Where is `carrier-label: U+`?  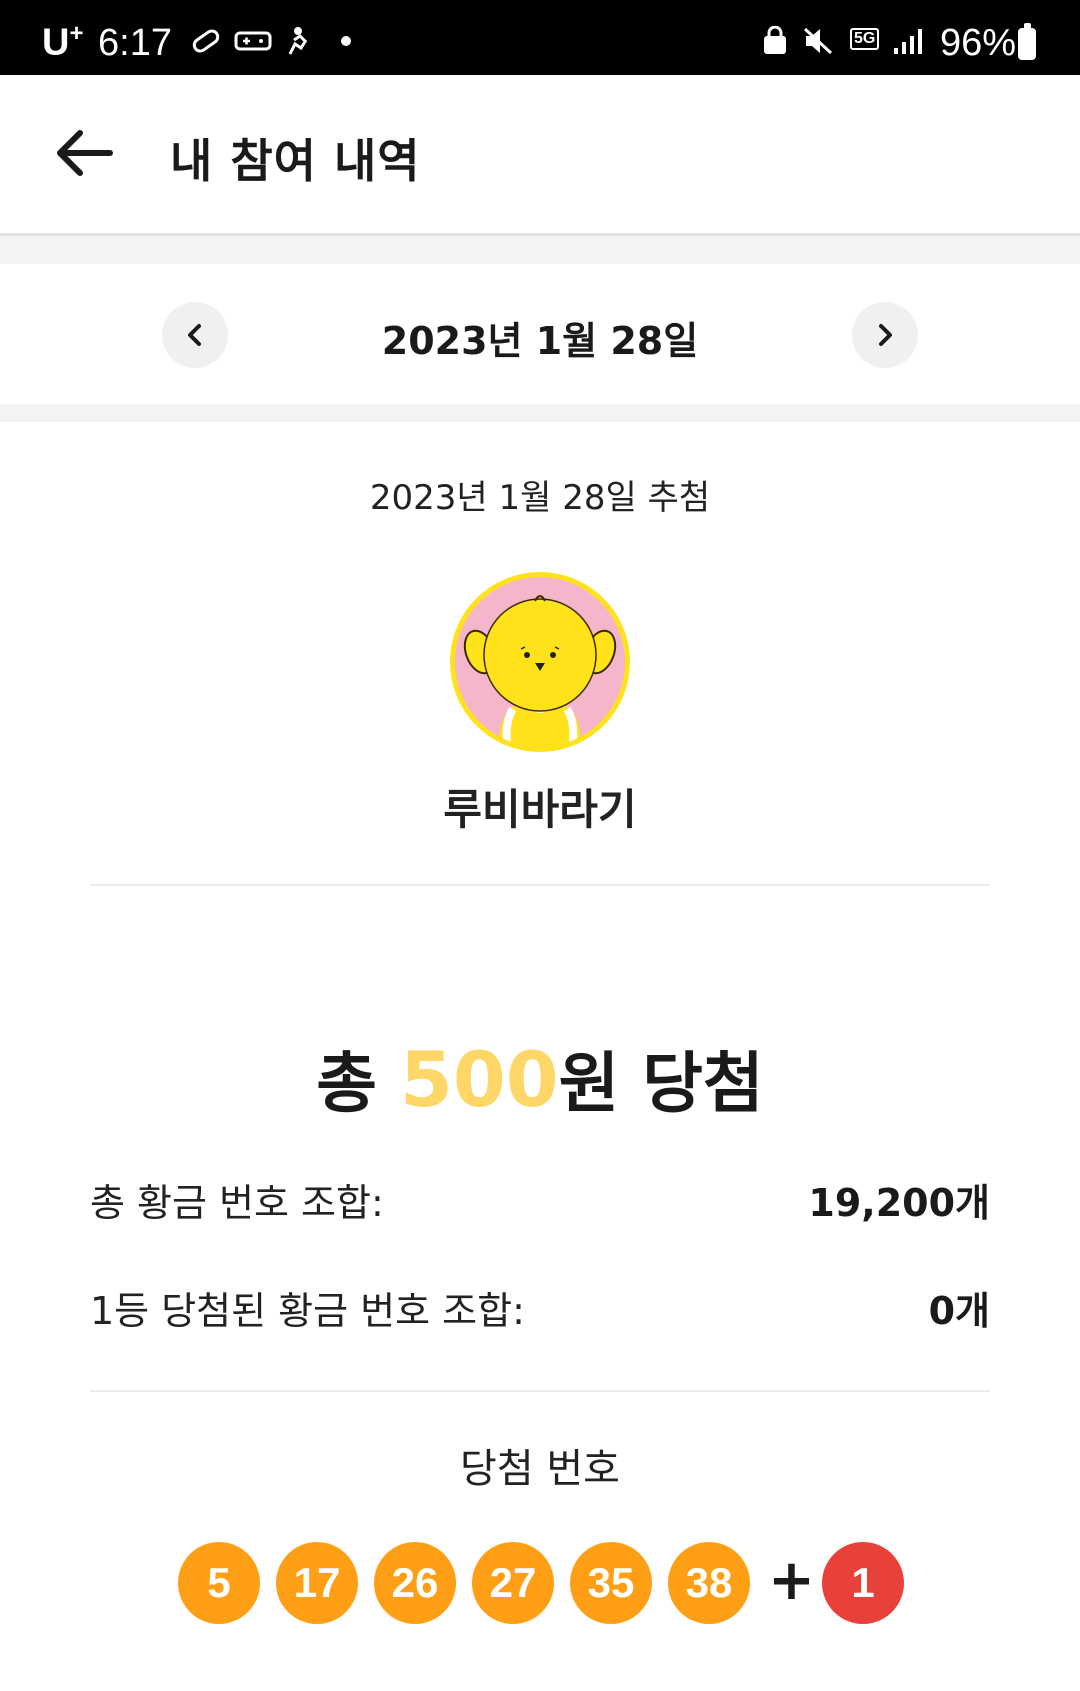
carrier-label: U+ is located at coordinates (63, 42).